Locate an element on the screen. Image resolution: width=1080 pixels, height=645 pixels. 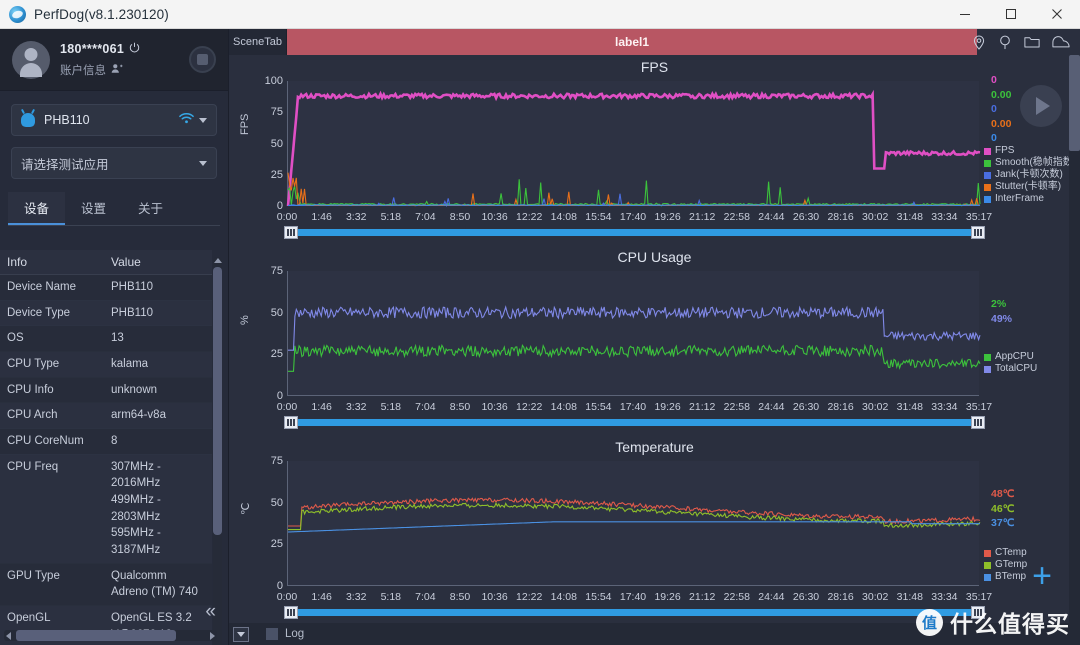
x-tick-label: 33:34 is located at coordinates (944, 597).